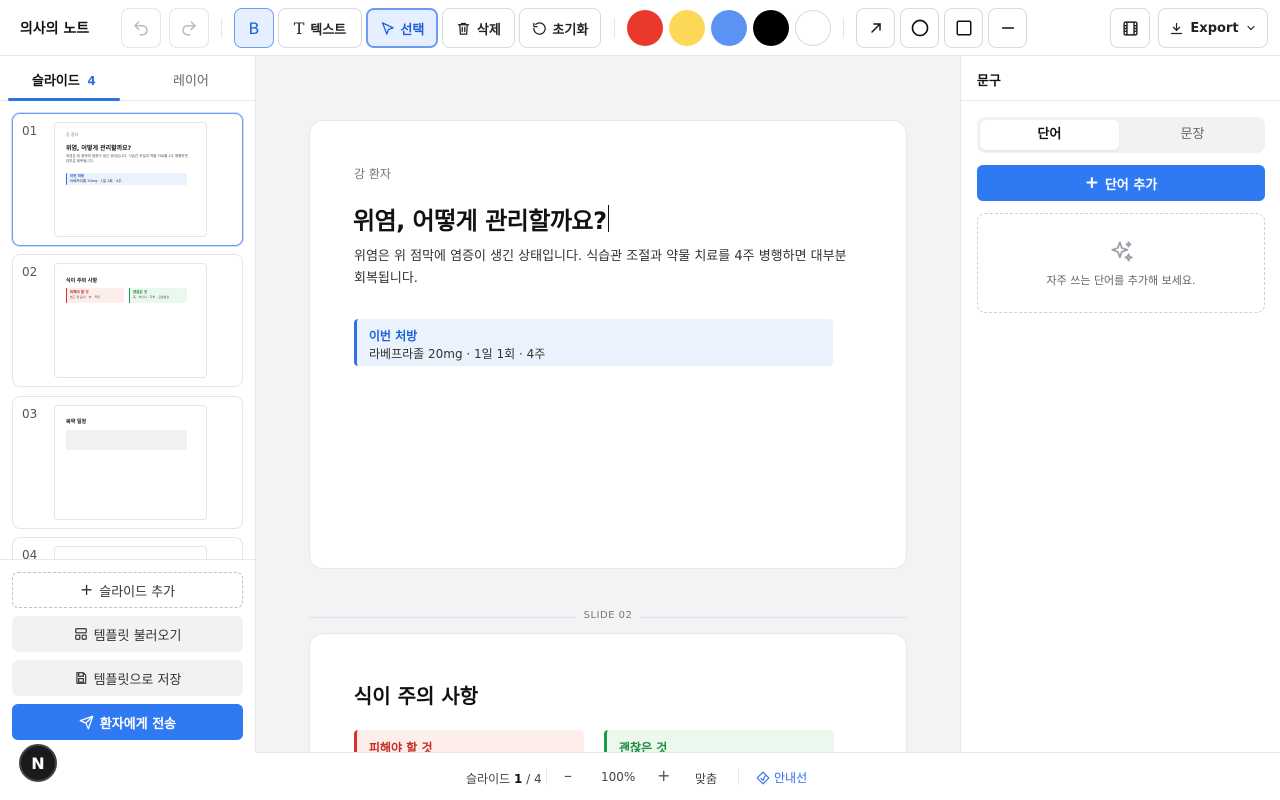  Describe the element at coordinates (38, 763) in the screenshot. I see `avatar: N` at that location.